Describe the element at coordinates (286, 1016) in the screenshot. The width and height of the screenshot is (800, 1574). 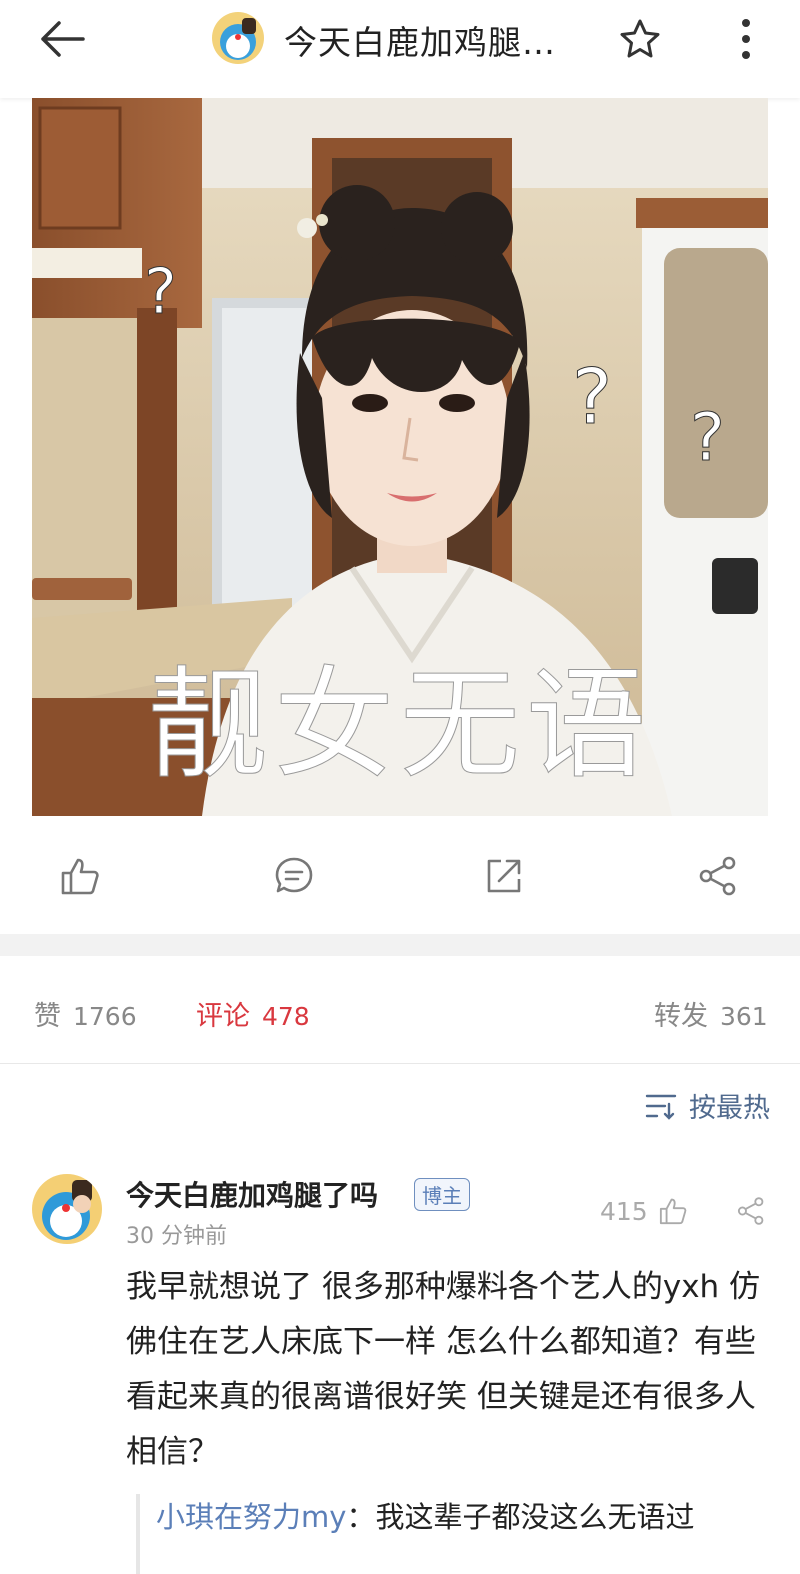
I see `comments-count: 478` at that location.